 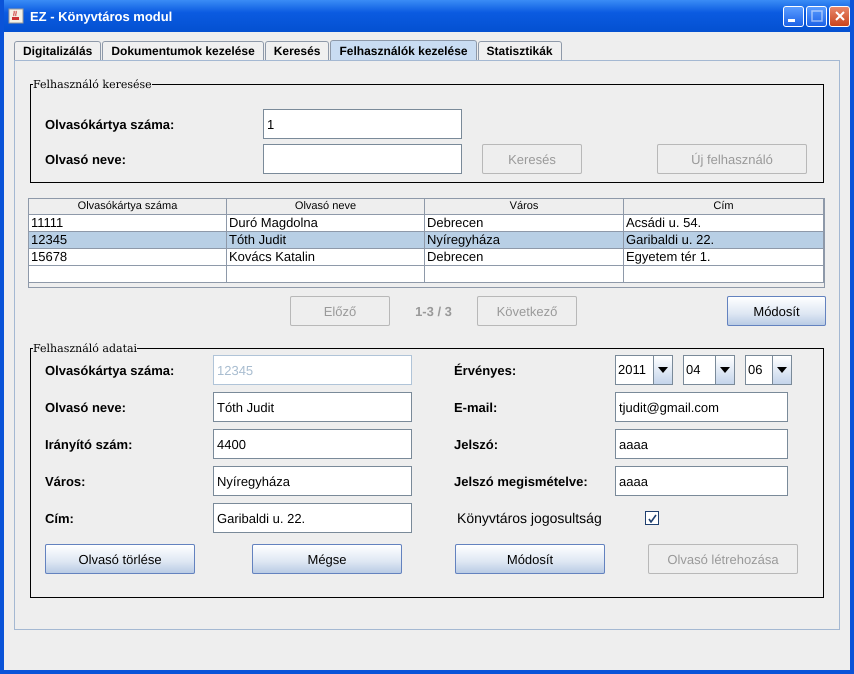 I want to click on column-header: Cím, so click(x=724, y=206).